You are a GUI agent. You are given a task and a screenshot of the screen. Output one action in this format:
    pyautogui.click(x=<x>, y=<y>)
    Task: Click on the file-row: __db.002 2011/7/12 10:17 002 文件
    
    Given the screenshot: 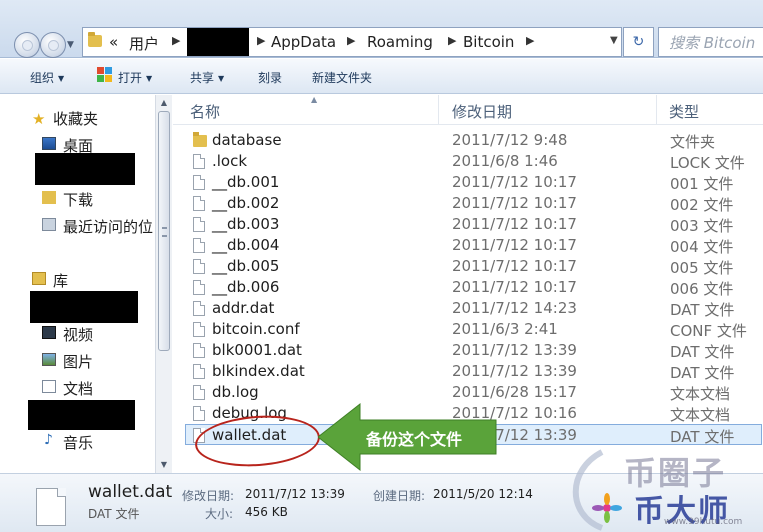 What is the action you would take?
    pyautogui.click(x=474, y=203)
    